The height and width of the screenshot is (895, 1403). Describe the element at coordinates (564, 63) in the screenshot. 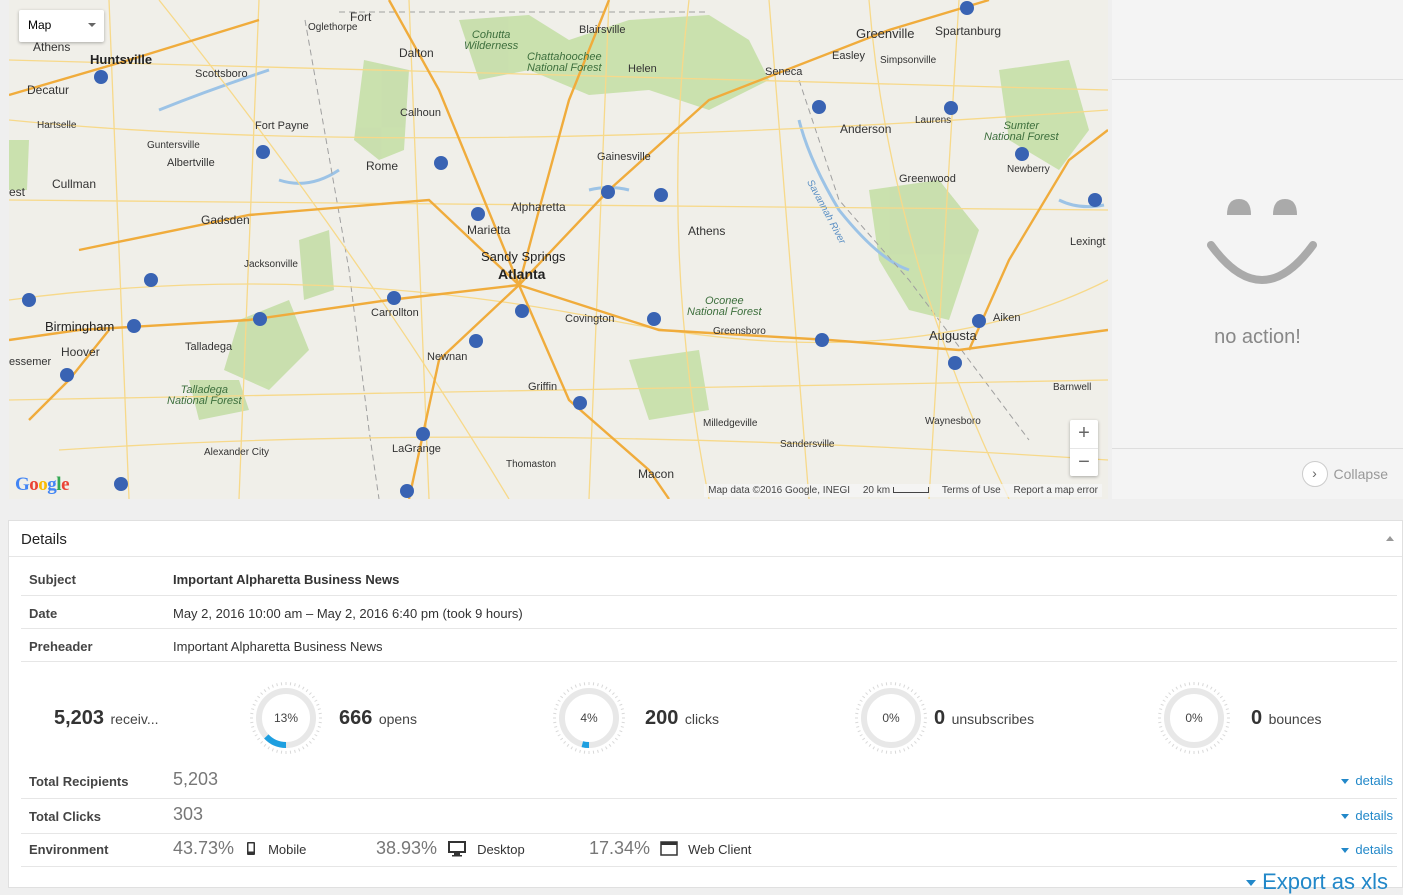

I see `map-label: Chattahoochee National Forest` at that location.